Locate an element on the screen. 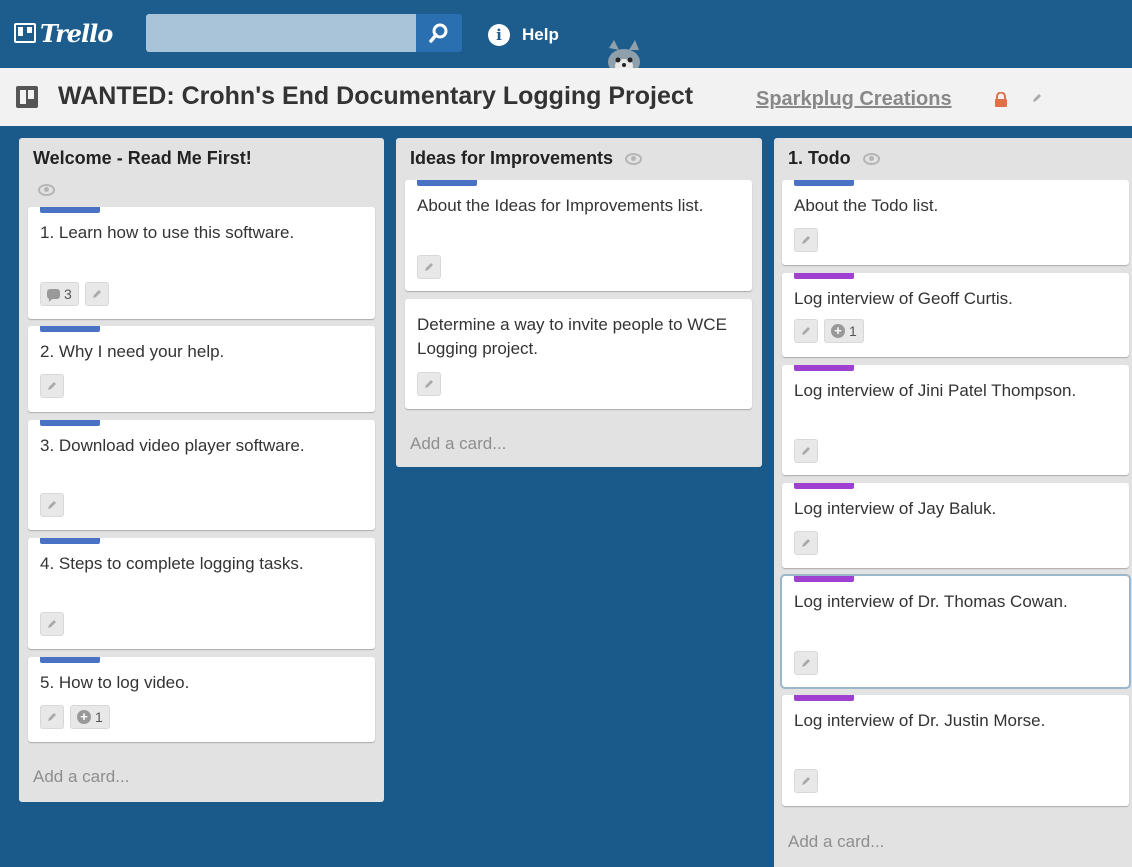  logo-text: Trello is located at coordinates (76, 33).